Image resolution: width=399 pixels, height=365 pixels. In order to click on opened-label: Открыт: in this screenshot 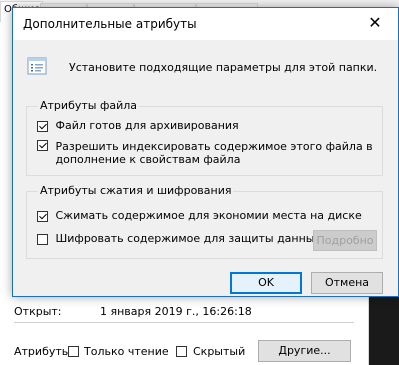, I will do `click(38, 311)`.